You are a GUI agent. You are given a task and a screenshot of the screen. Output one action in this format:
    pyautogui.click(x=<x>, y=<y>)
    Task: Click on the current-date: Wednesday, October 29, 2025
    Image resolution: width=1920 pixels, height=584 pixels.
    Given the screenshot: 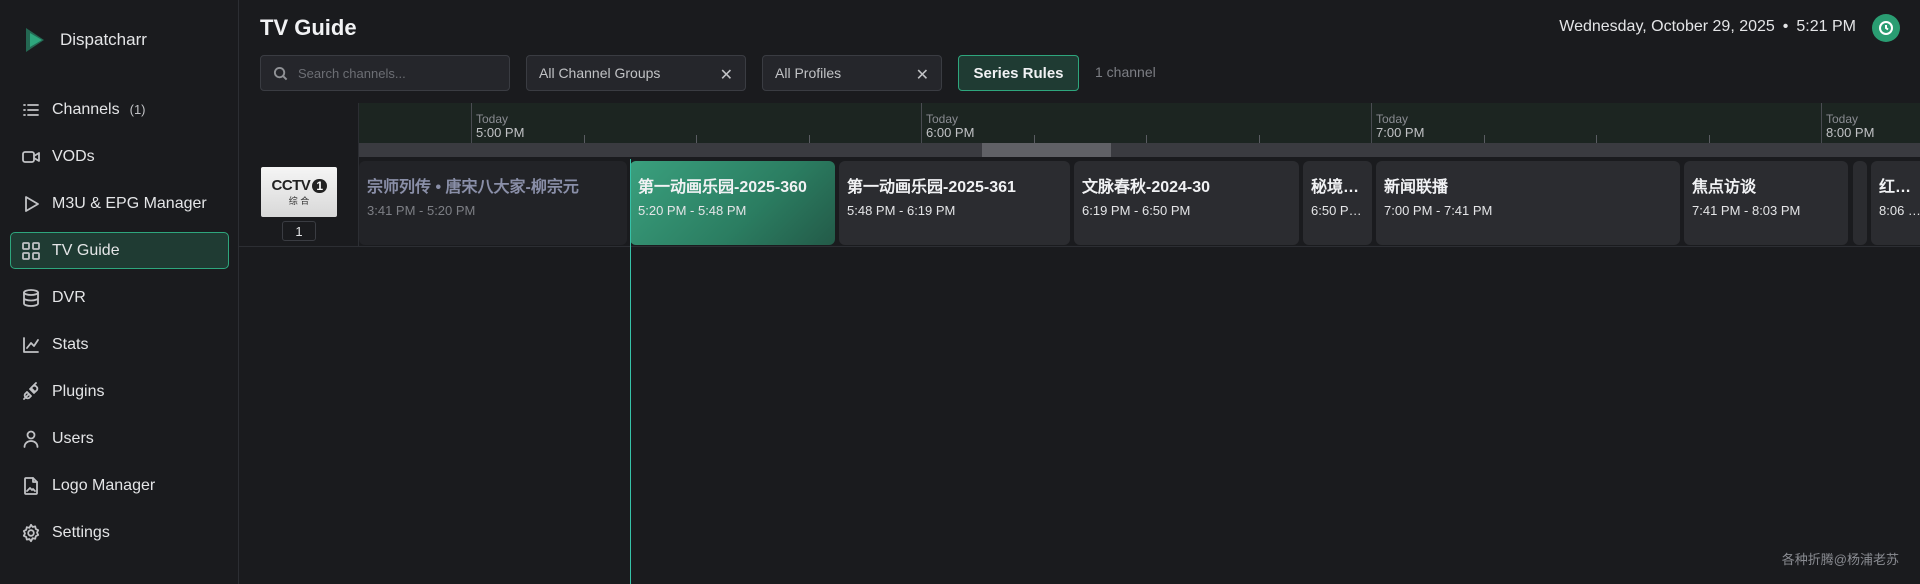 What is the action you would take?
    pyautogui.click(x=1667, y=26)
    